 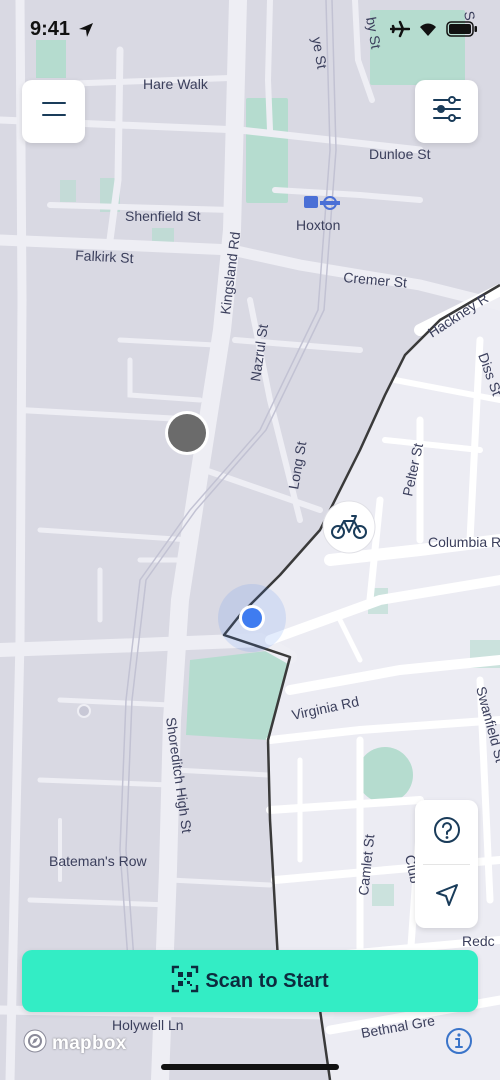 I want to click on bicycle-marker, so click(x=349, y=527).